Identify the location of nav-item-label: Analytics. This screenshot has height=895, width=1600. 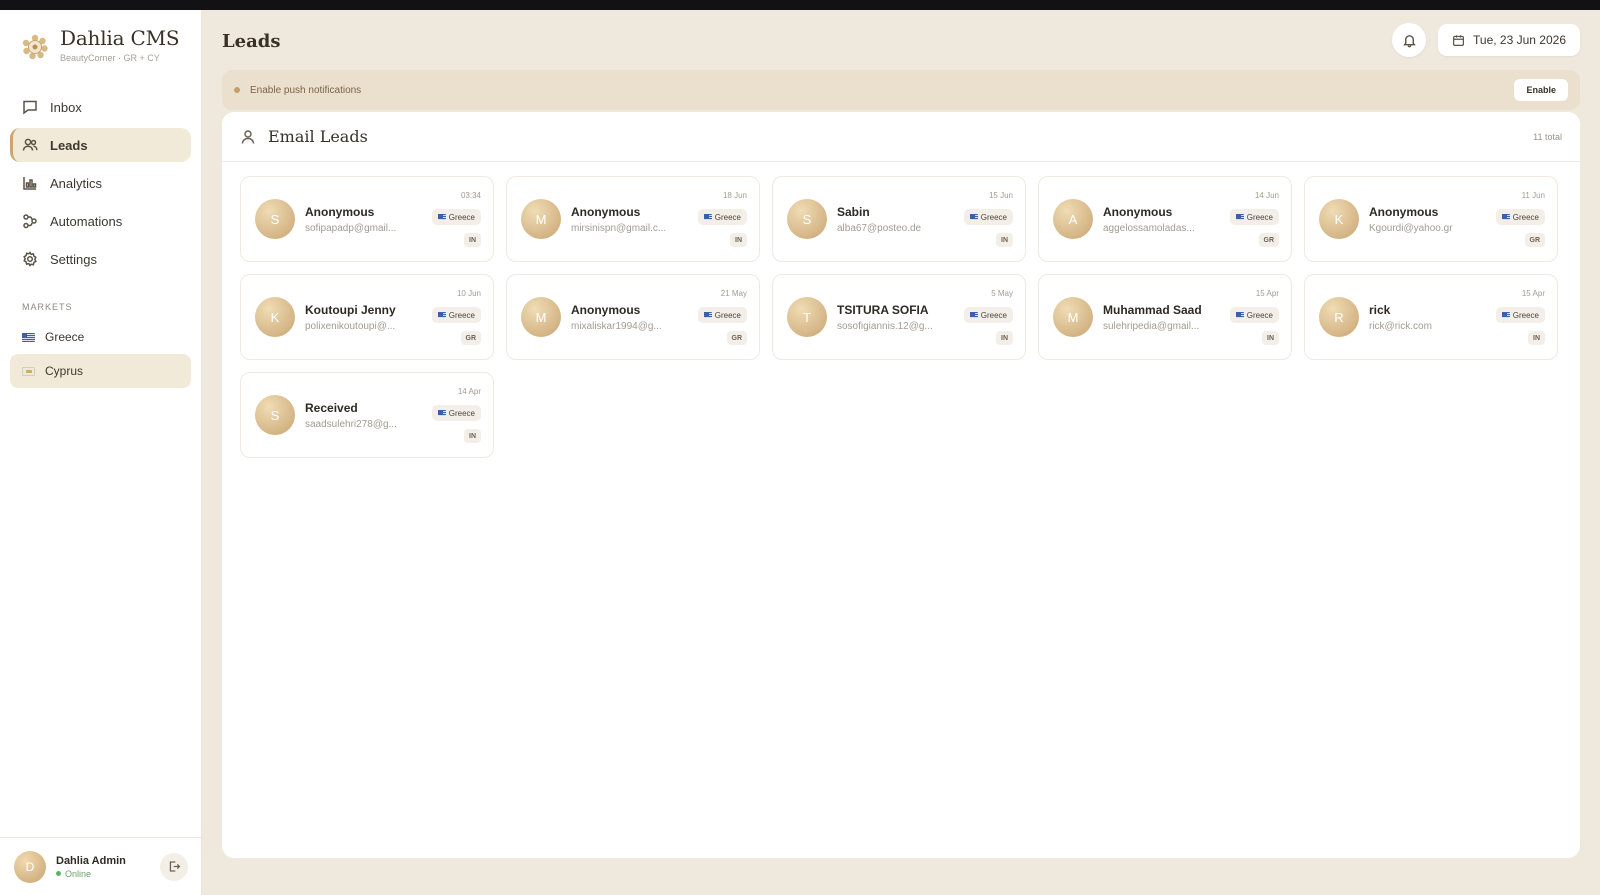
(76, 183).